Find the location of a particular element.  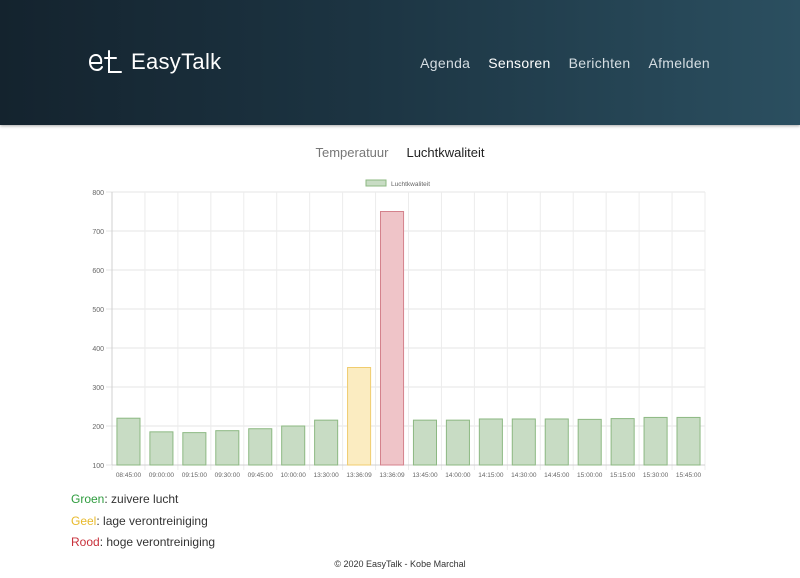

x-tick-label: 15:45:00 is located at coordinates (689, 475).